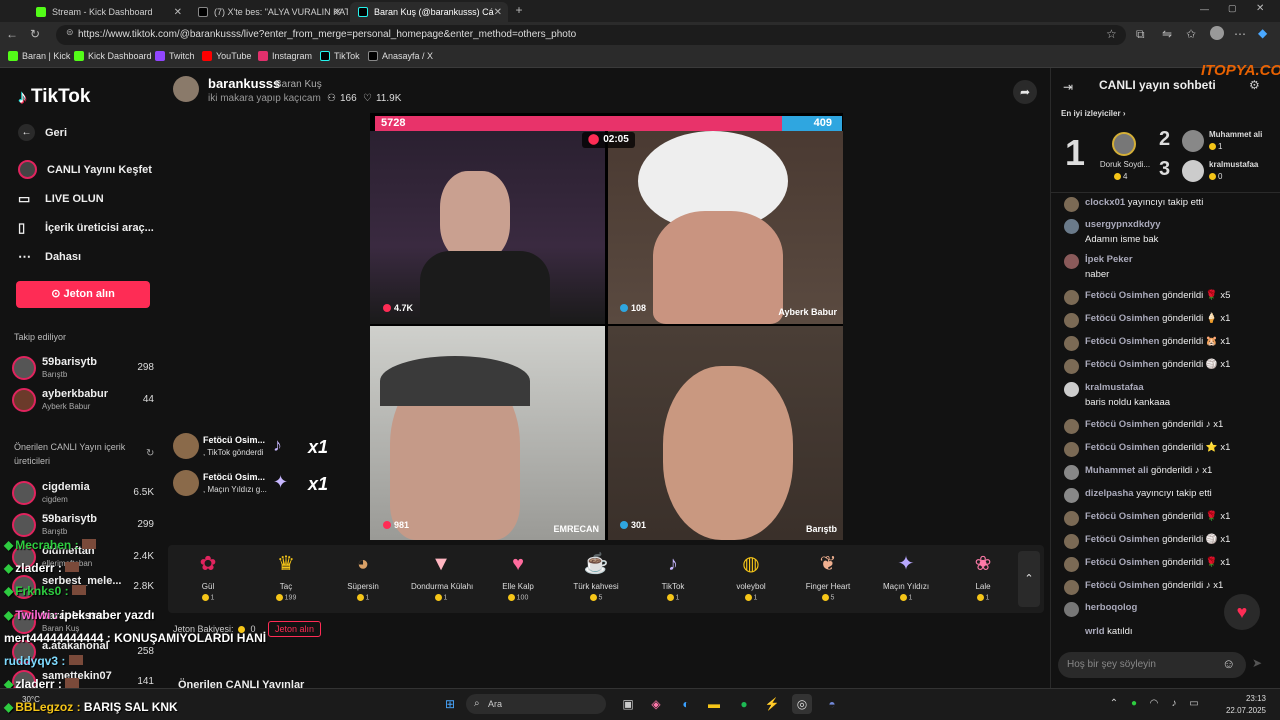  I want to click on site-info-icon: ⊜, so click(70, 32).